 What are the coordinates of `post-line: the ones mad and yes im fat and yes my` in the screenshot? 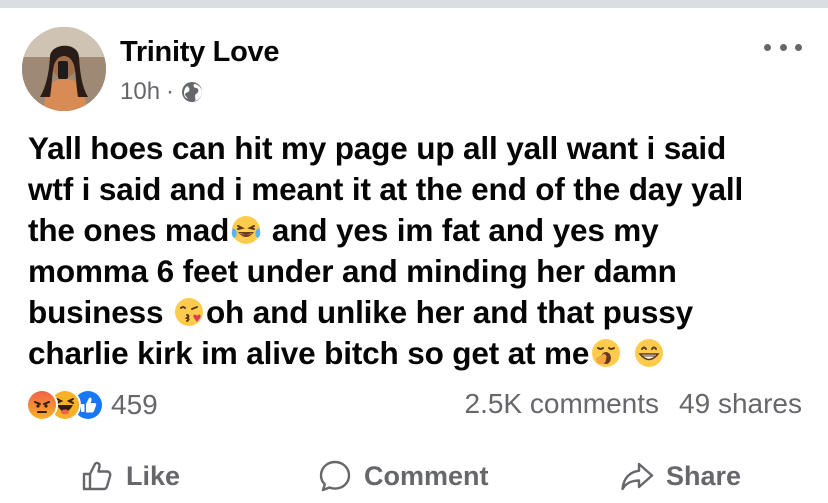 It's located at (423, 230).